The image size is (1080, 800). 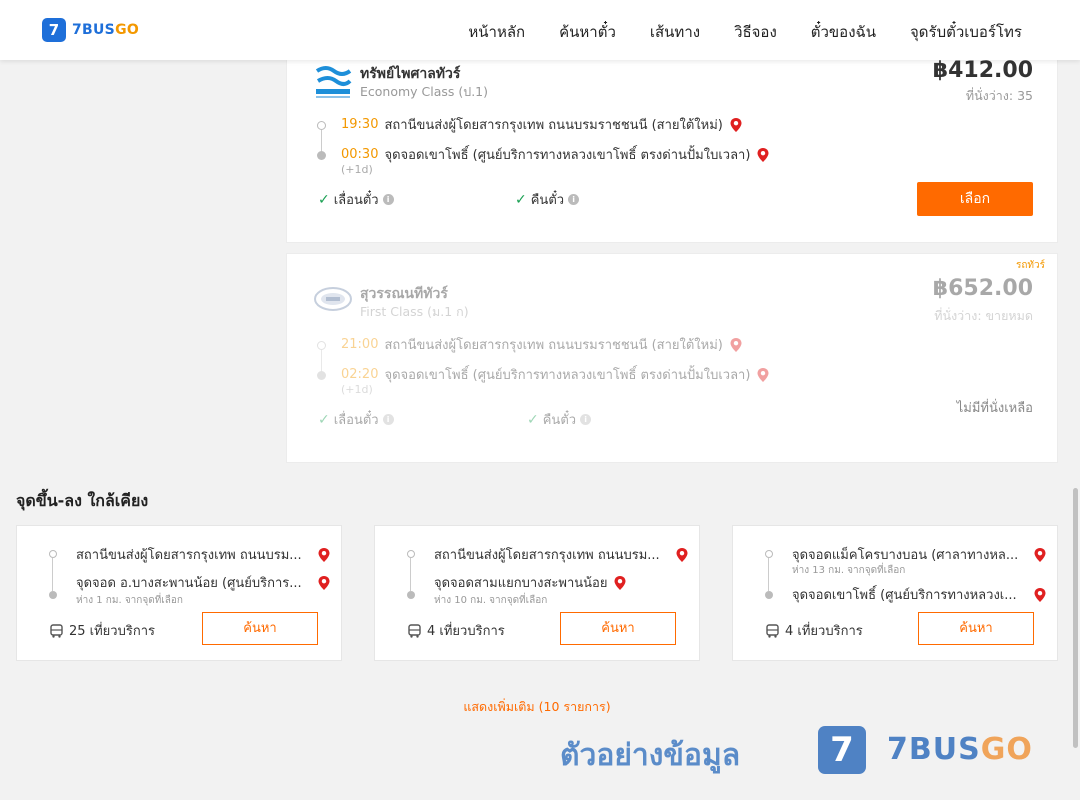 I want to click on nav-how-to-book: วิธีจอง, so click(x=755, y=32).